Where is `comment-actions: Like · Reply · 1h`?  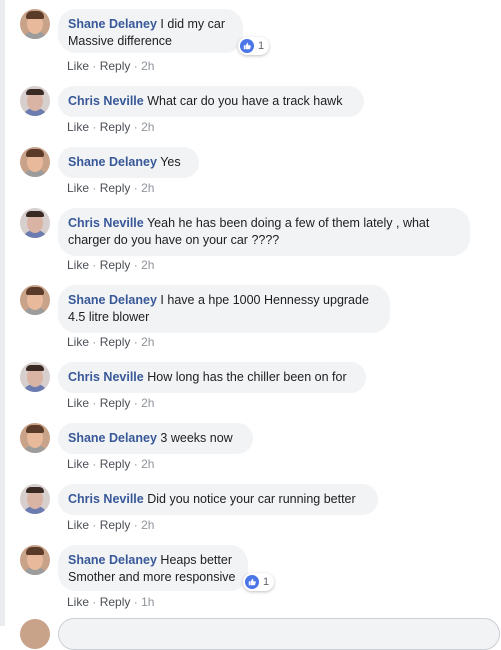
comment-actions: Like · Reply · 1h is located at coordinates (111, 602).